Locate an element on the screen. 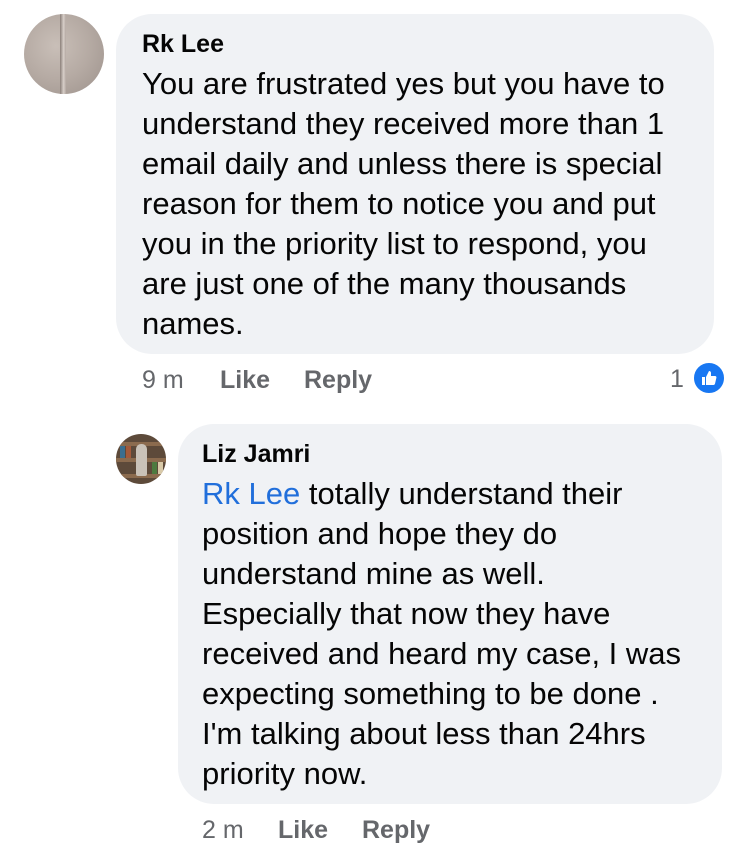 Image resolution: width=750 pixels, height=844 pixels. comment-author-name: Rk Lee is located at coordinates (183, 44).